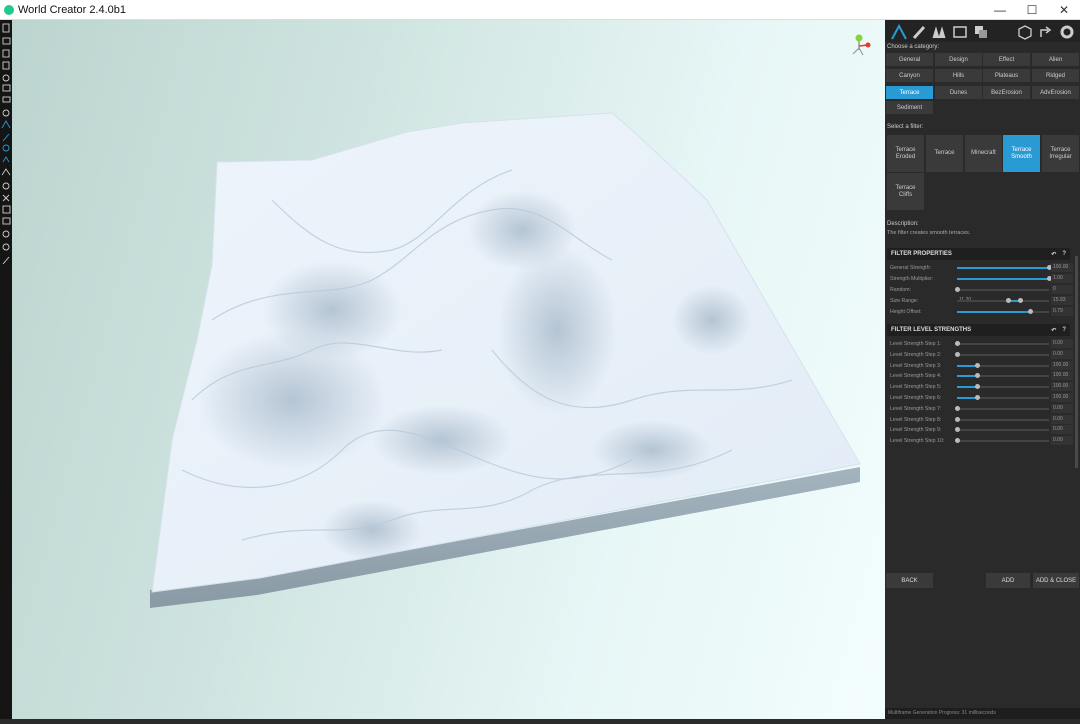 This screenshot has height=724, width=1080. What do you see at coordinates (6, 159) in the screenshot?
I see `grass-tool-icon` at bounding box center [6, 159].